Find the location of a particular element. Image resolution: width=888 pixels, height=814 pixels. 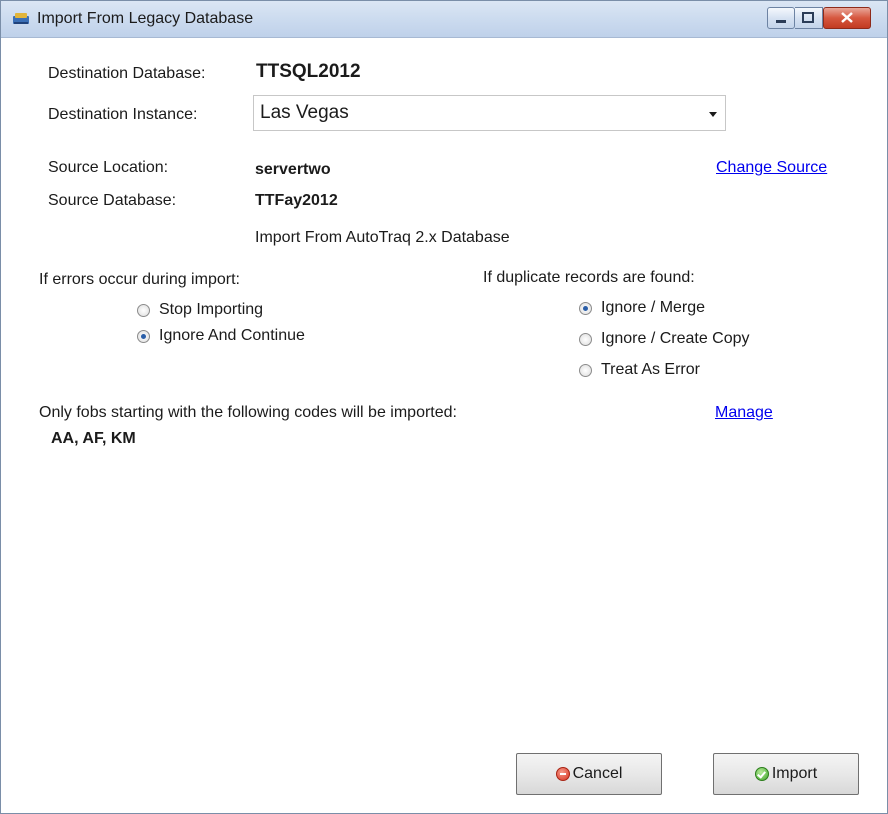

stop-importing-radio: Stop Importing is located at coordinates (200, 310).